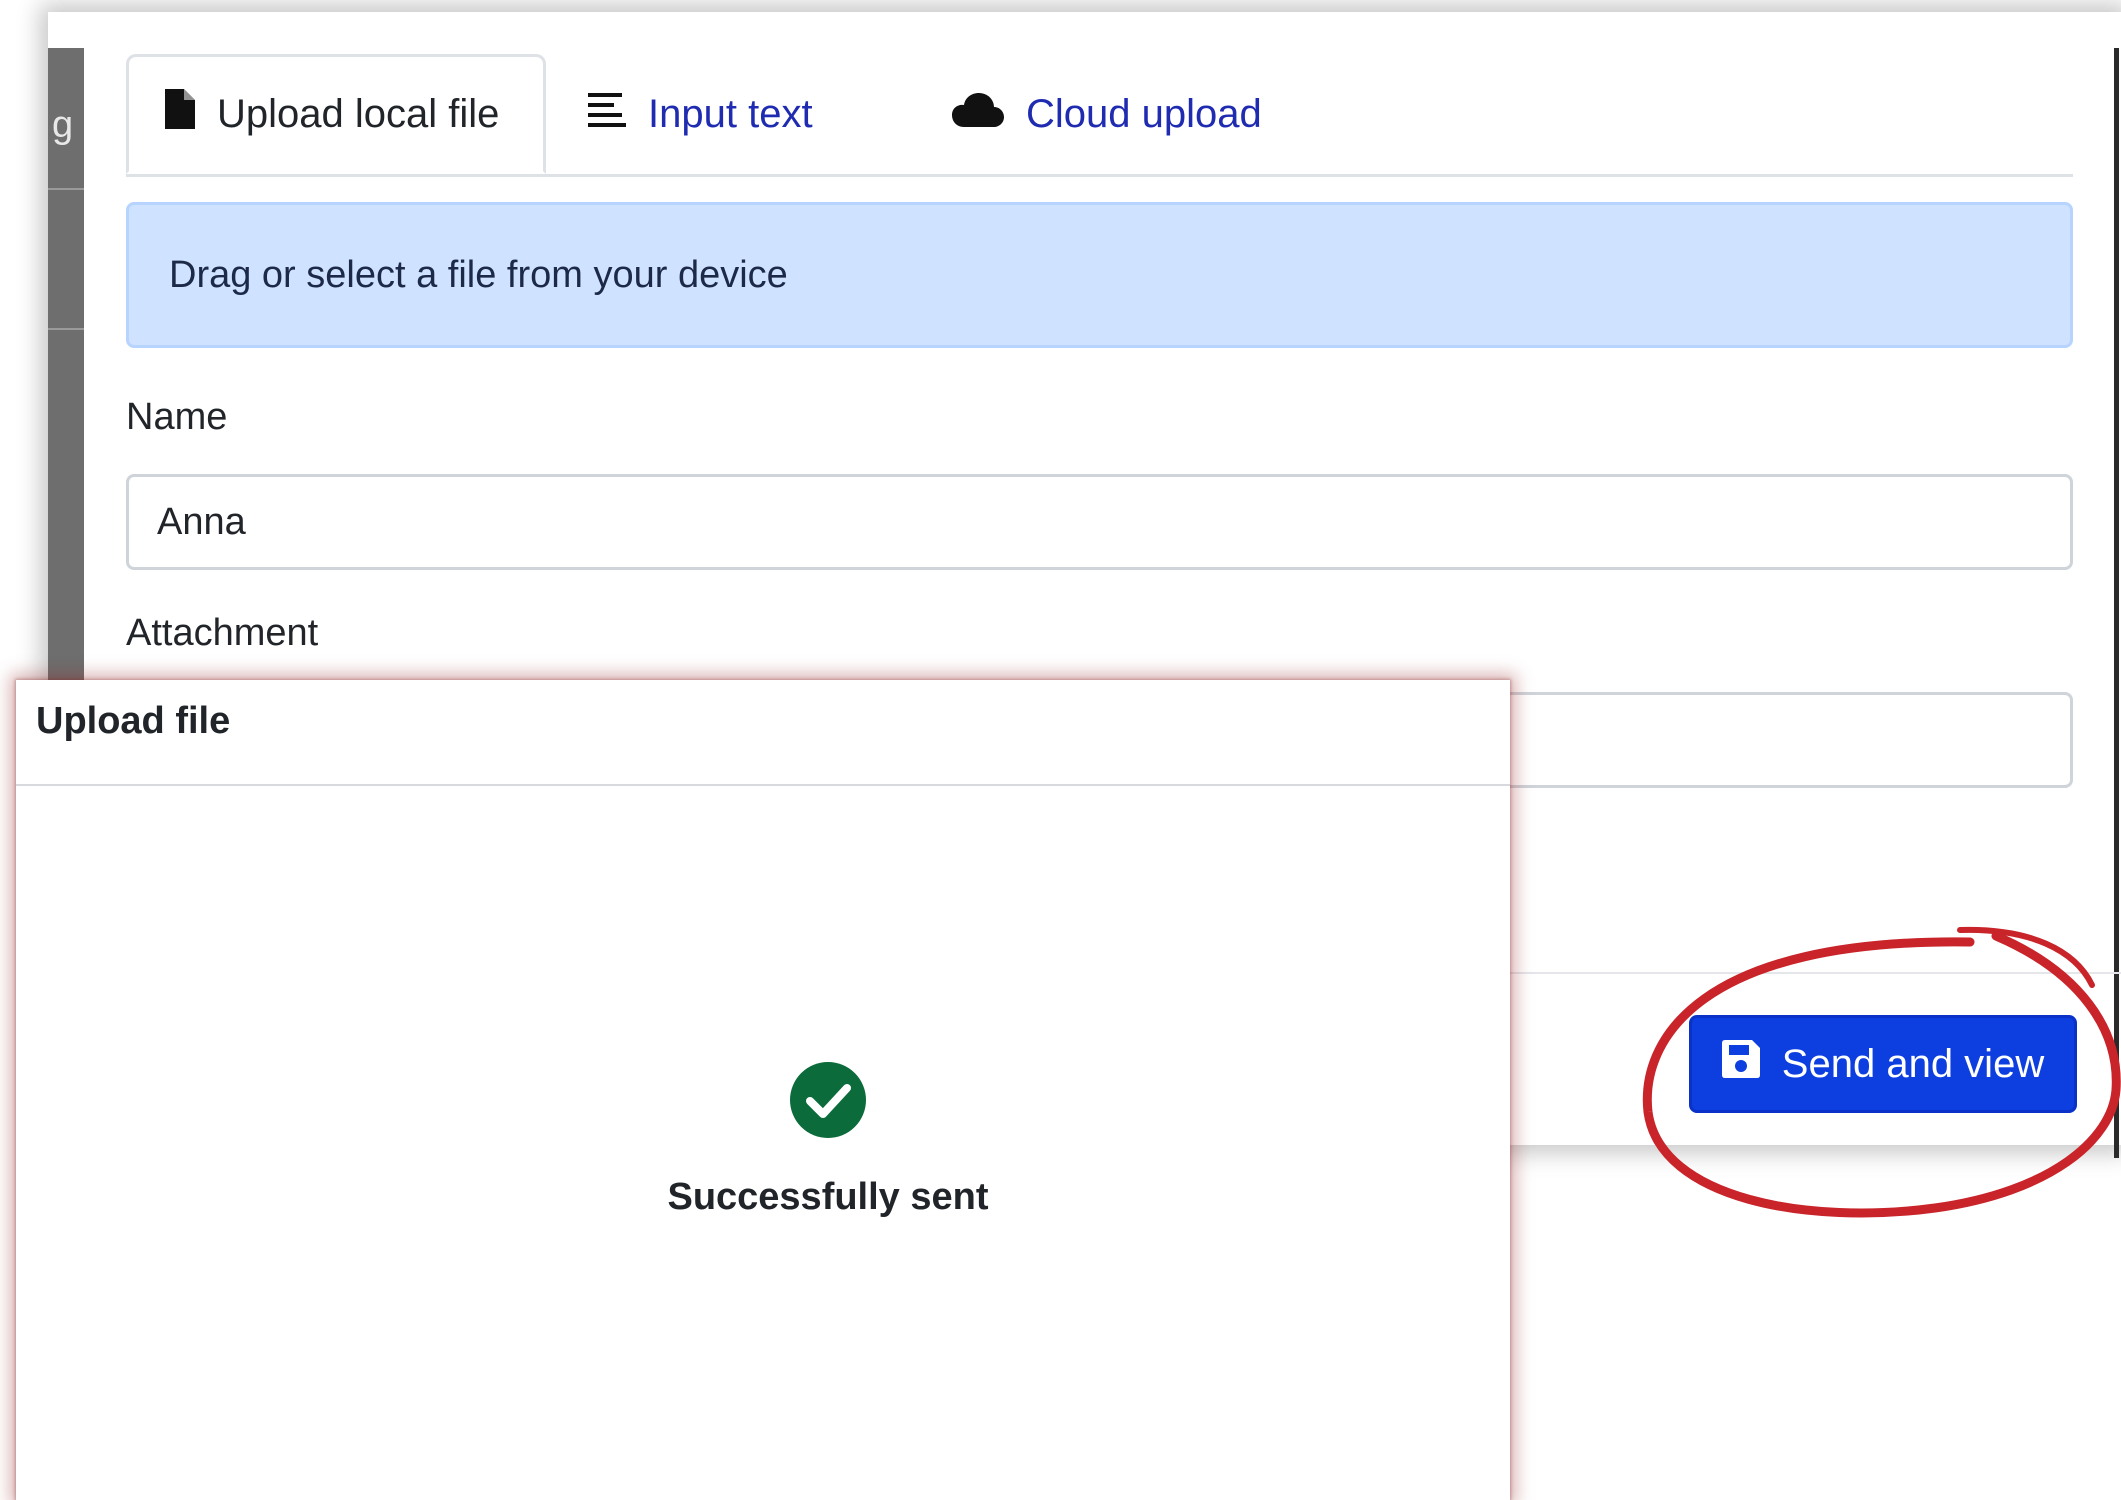 The image size is (2121, 1500). I want to click on name-field, so click(1099, 522).